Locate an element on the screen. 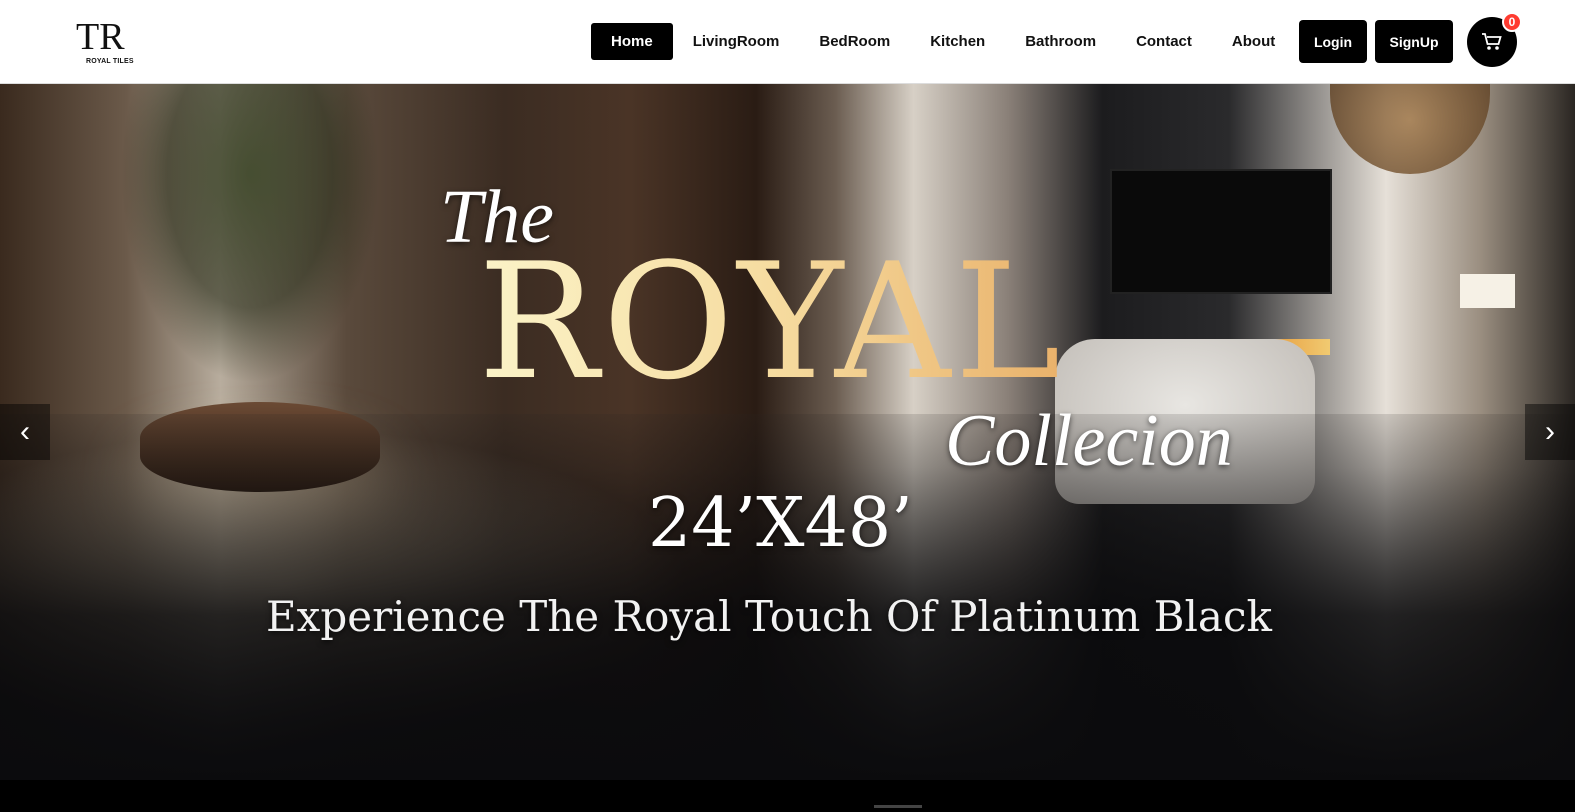 This screenshot has width=1575, height=812. nav-item-about: About is located at coordinates (1253, 41).